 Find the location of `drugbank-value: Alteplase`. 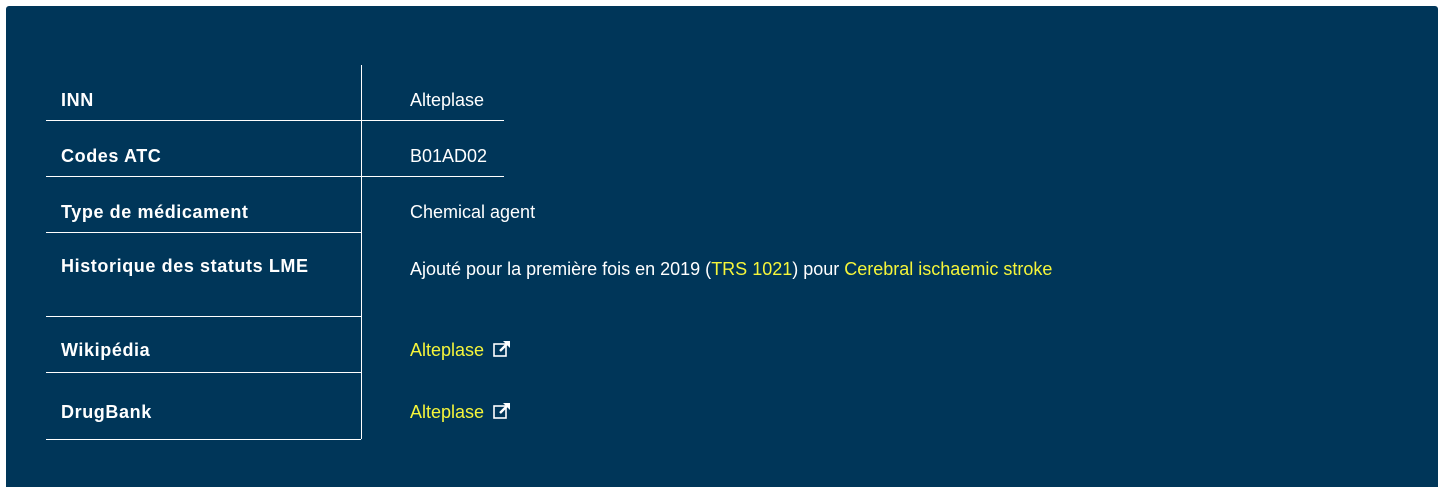

drugbank-value: Alteplase is located at coordinates (461, 412).